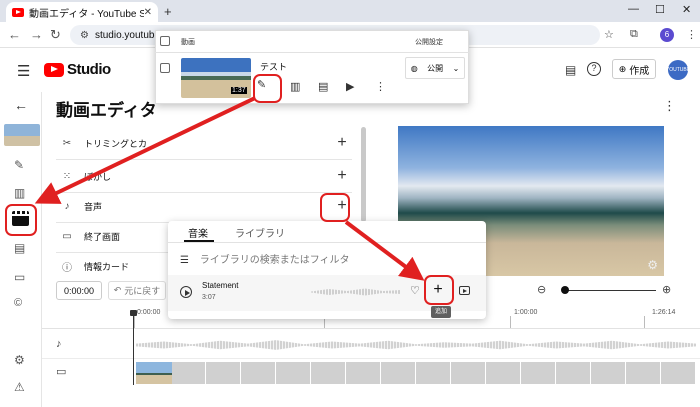 The height and width of the screenshot is (407, 700). What do you see at coordinates (67, 176) in the screenshot?
I see `blur-icon: ⁙` at bounding box center [67, 176].